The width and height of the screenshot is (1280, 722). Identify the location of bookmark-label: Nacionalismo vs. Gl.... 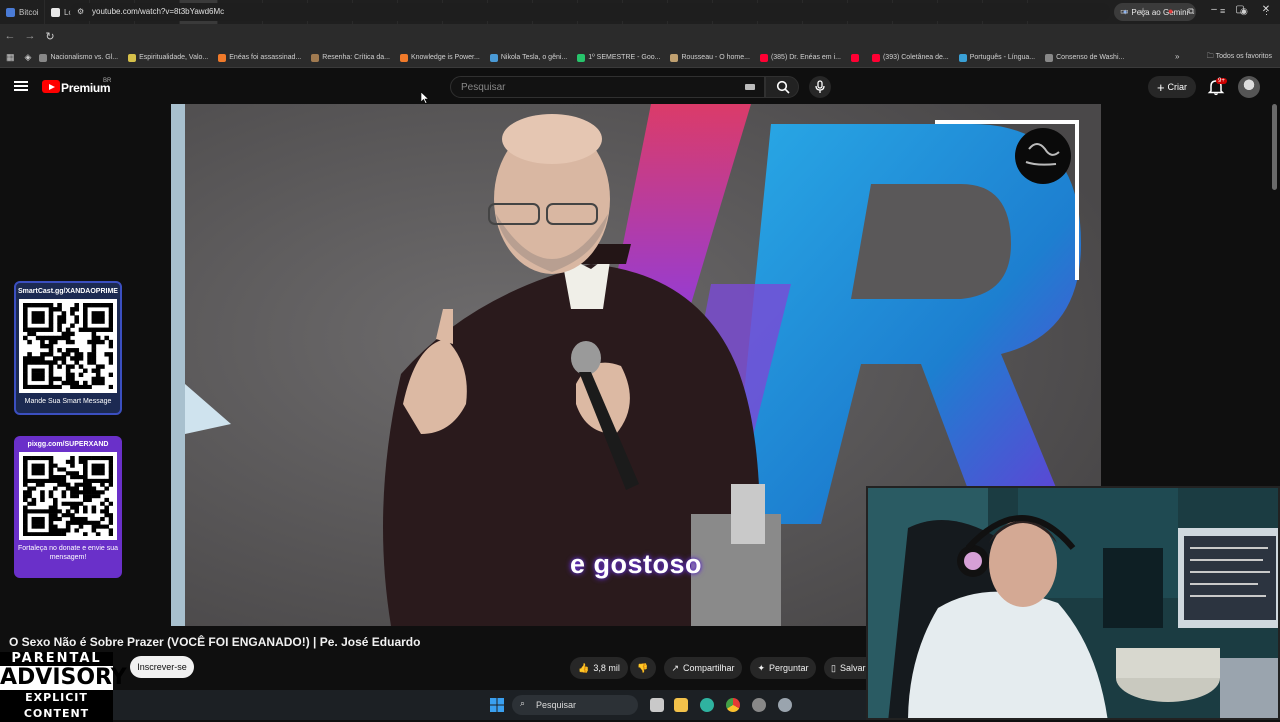
(84, 57).